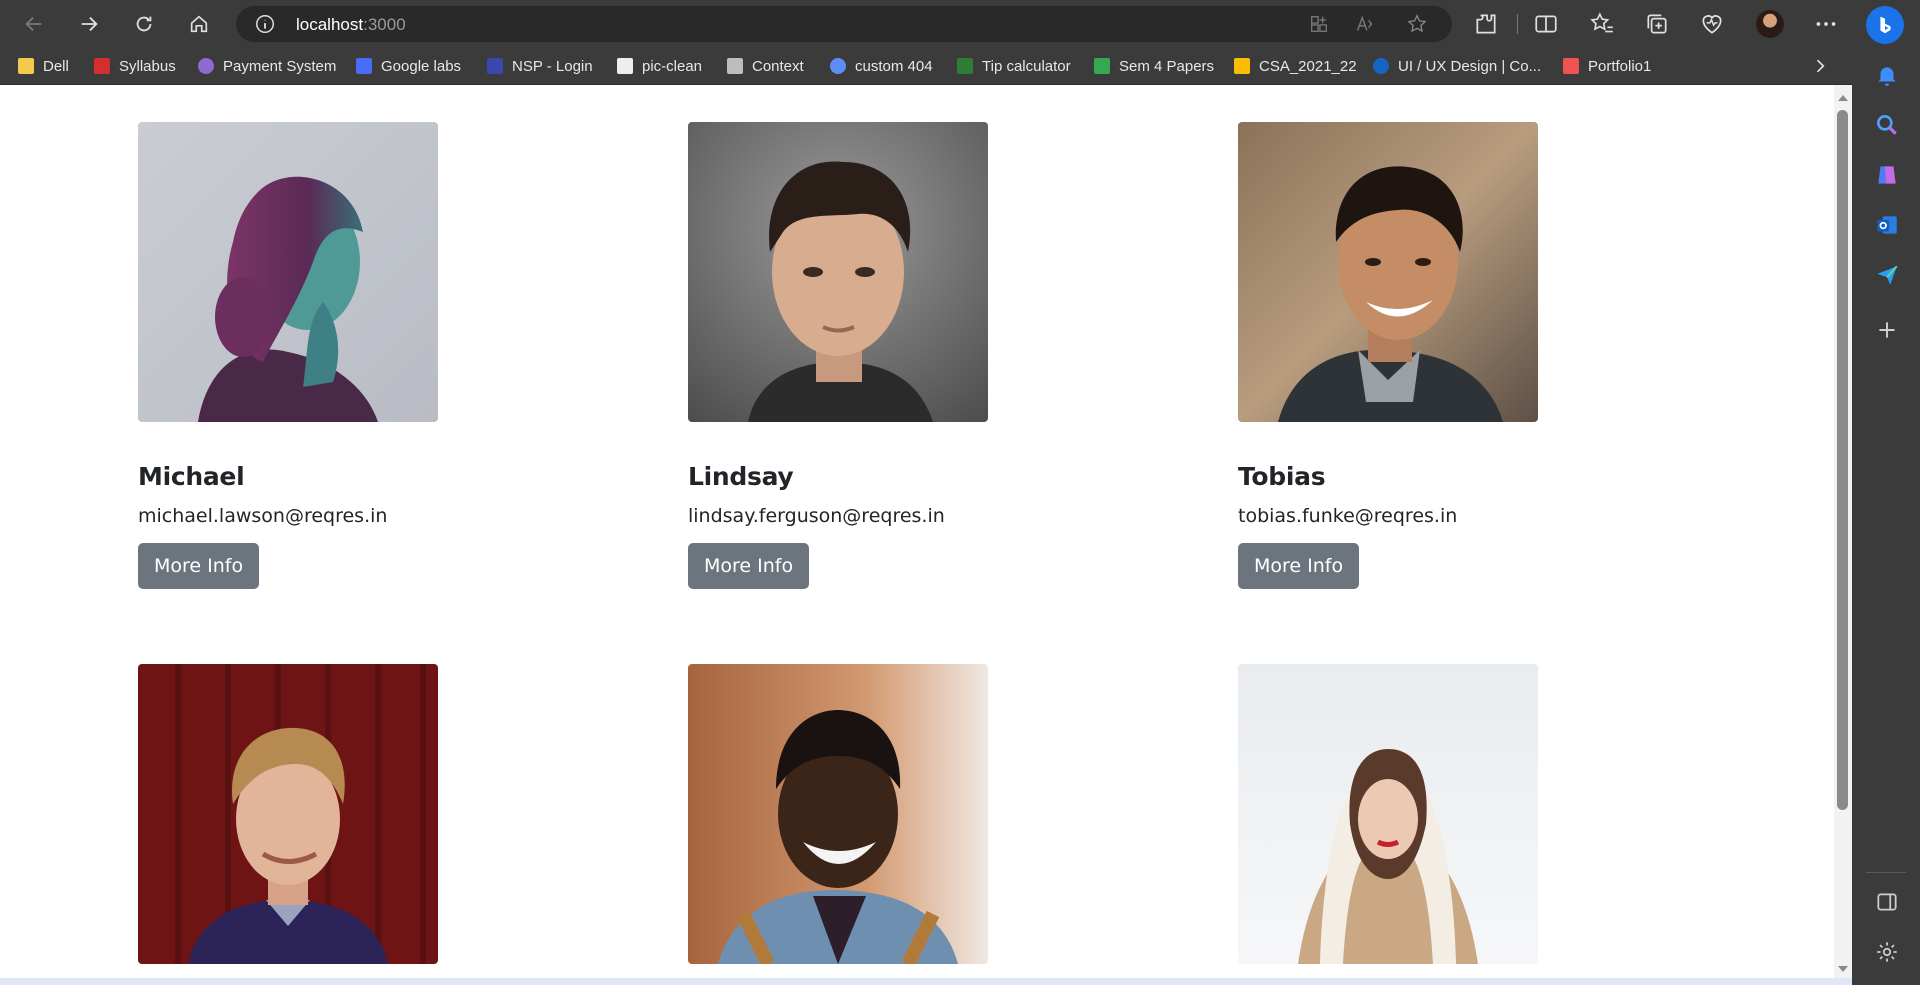 The width and height of the screenshot is (1920, 985). I want to click on bookmark-pic-clean: pic-clean, so click(659, 66).